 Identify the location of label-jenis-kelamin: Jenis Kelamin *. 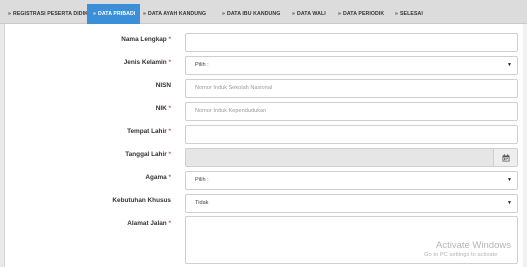
(147, 62).